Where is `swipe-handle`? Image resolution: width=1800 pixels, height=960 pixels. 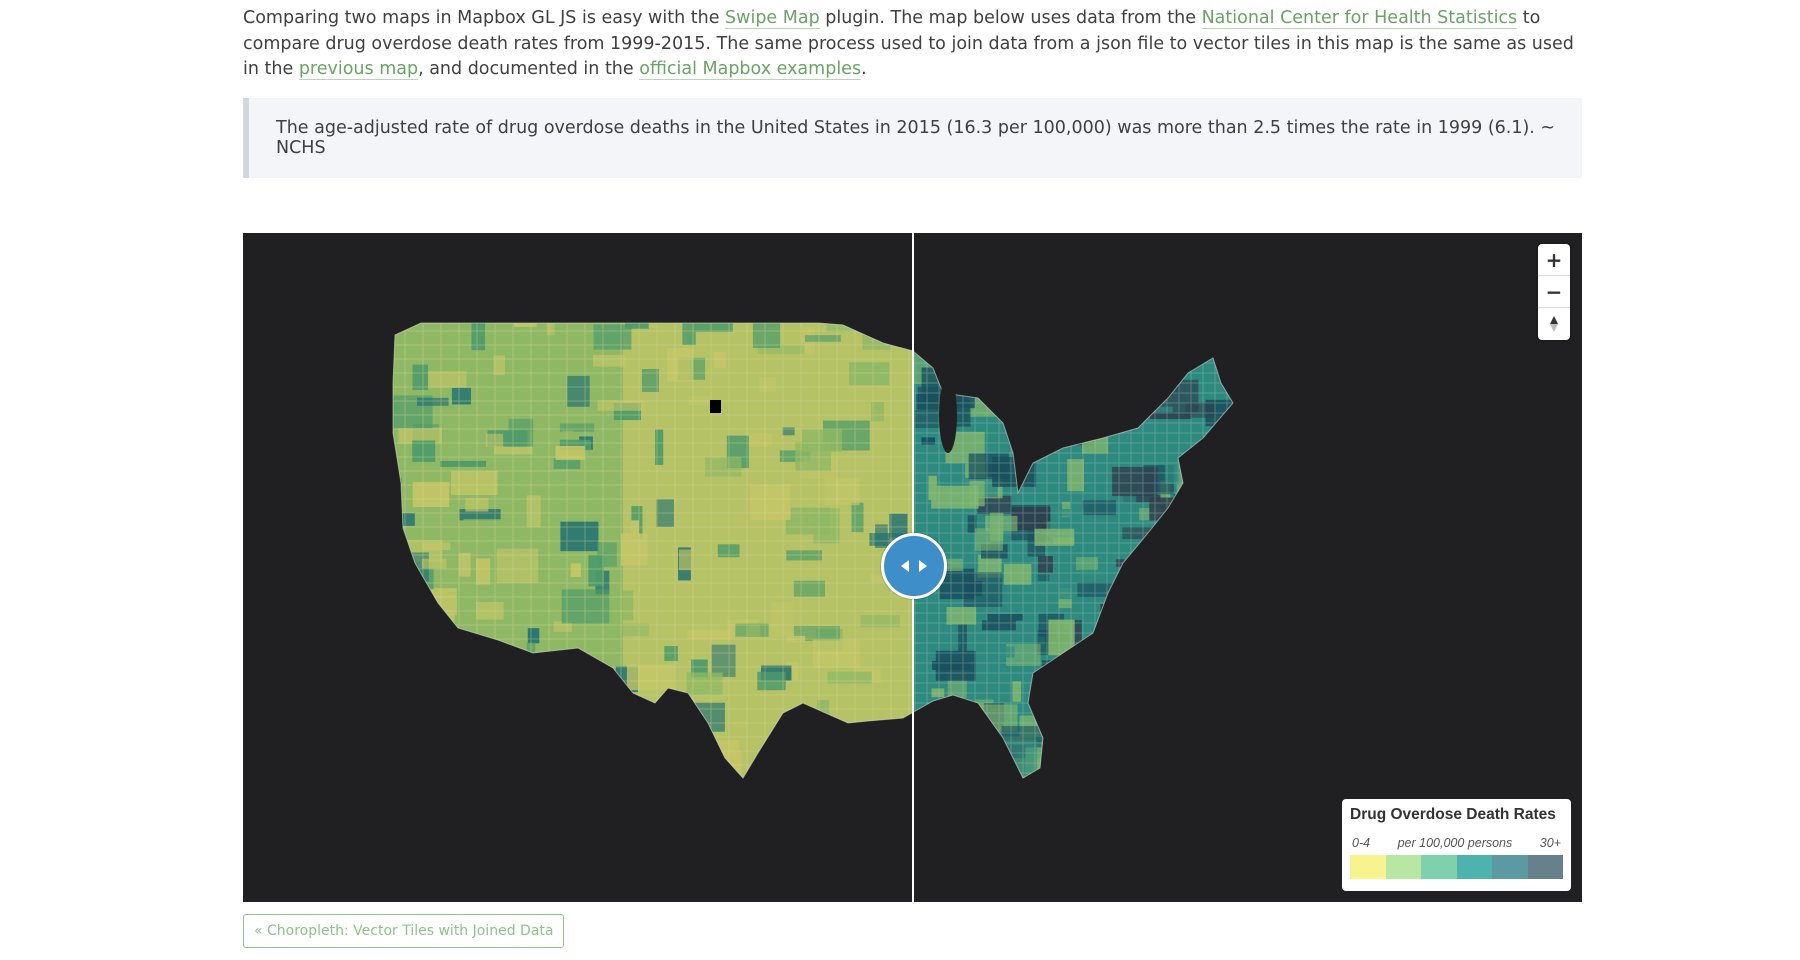
swipe-handle is located at coordinates (914, 566).